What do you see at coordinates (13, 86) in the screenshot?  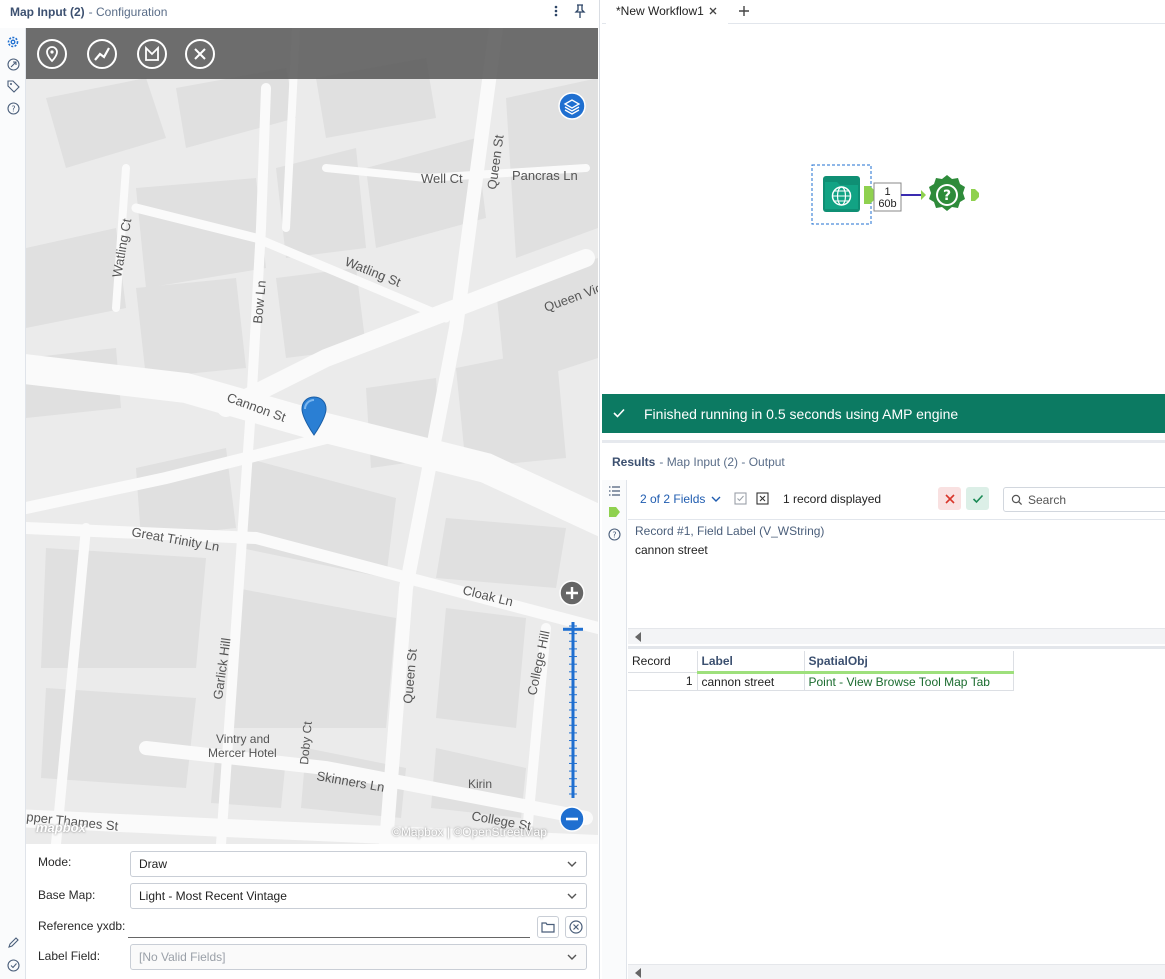 I see `tag-icon` at bounding box center [13, 86].